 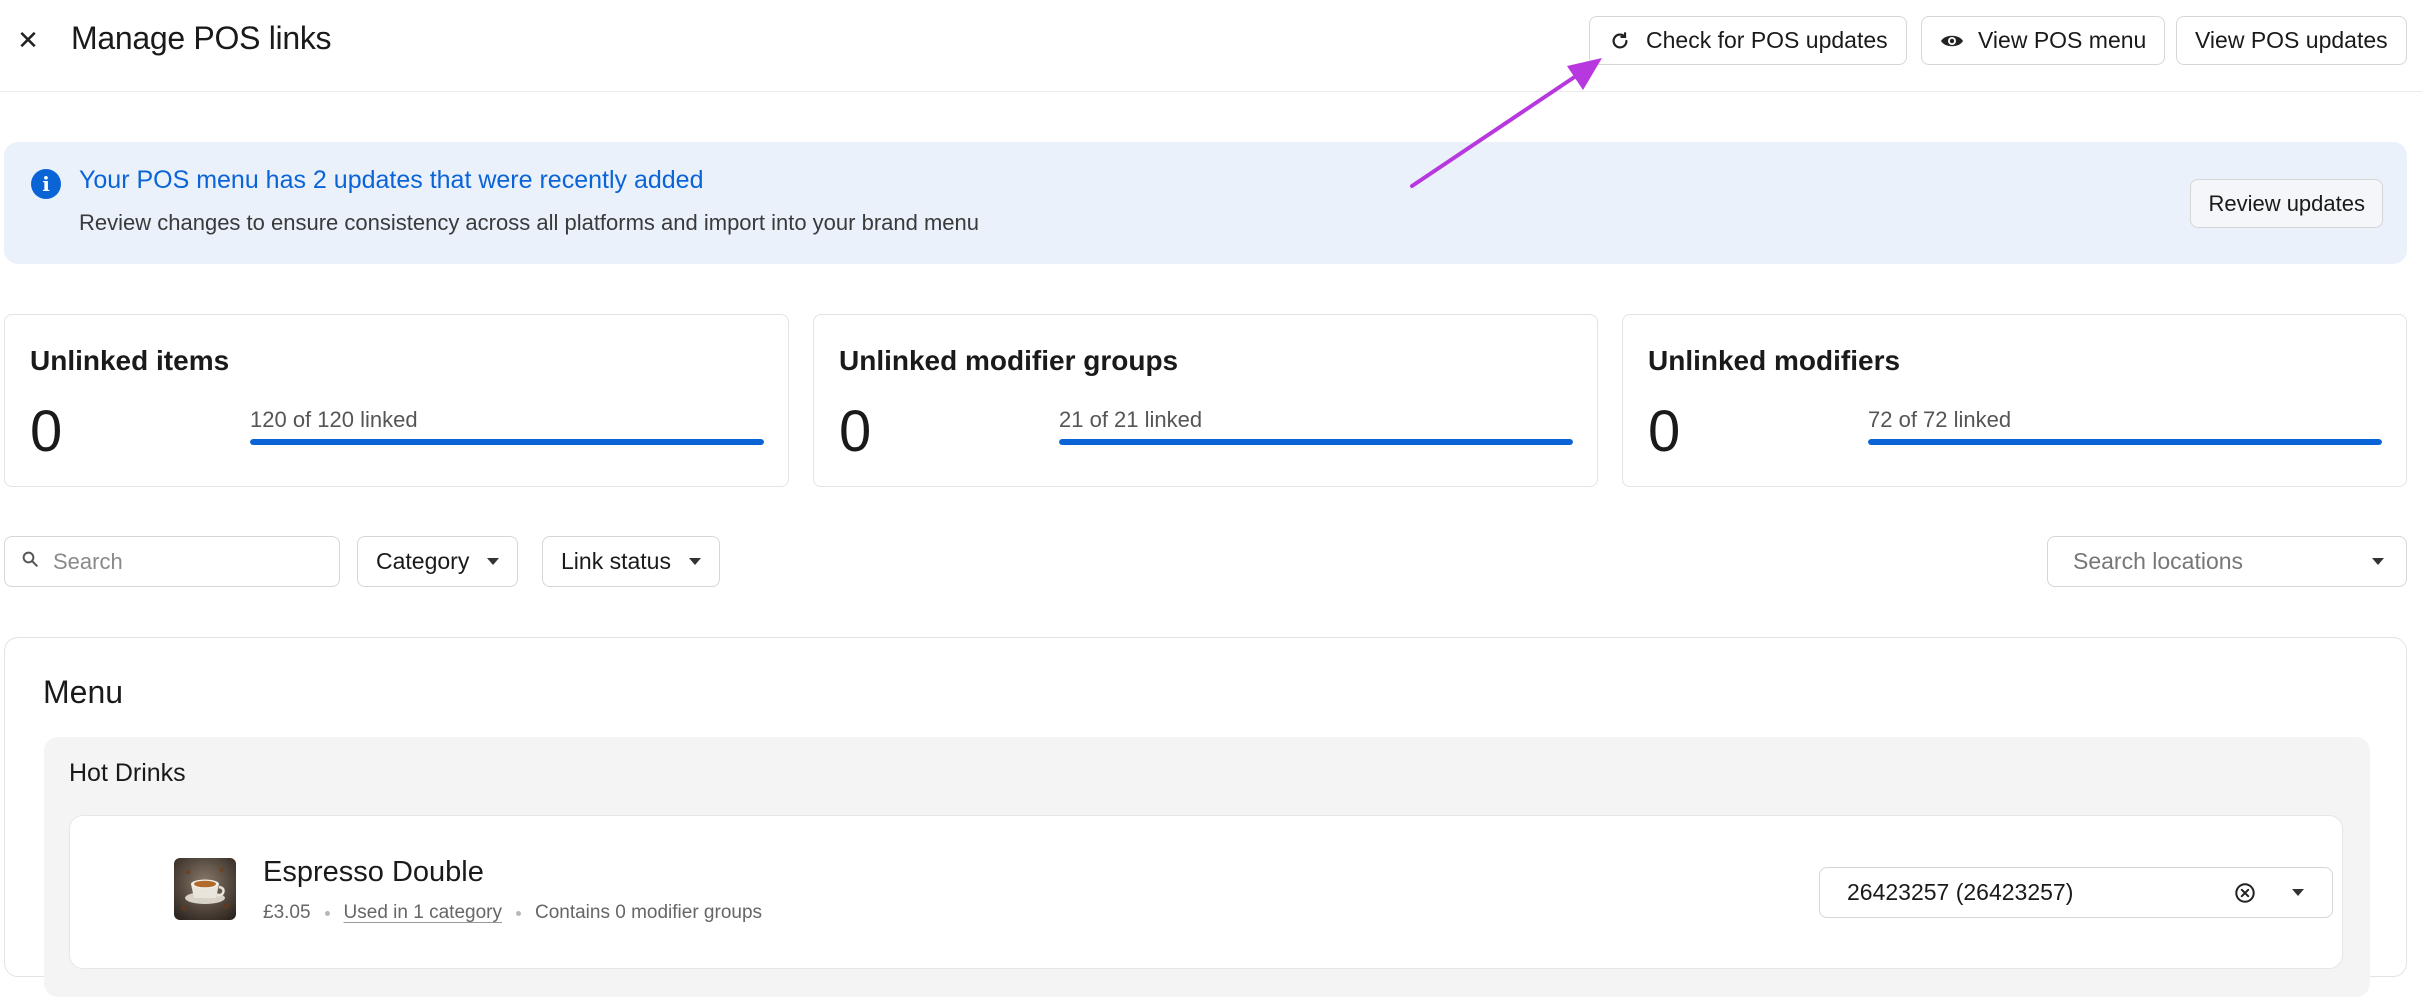 I want to click on eye-icon, so click(x=1952, y=41).